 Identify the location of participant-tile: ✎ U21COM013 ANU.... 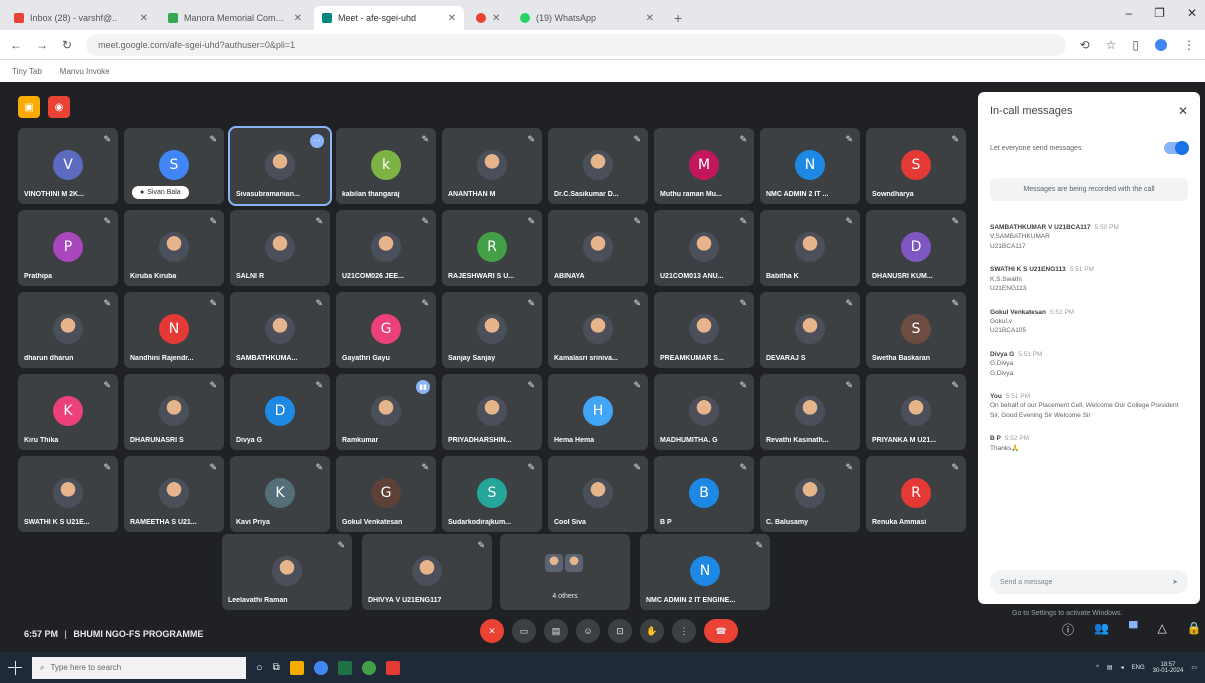
(704, 248).